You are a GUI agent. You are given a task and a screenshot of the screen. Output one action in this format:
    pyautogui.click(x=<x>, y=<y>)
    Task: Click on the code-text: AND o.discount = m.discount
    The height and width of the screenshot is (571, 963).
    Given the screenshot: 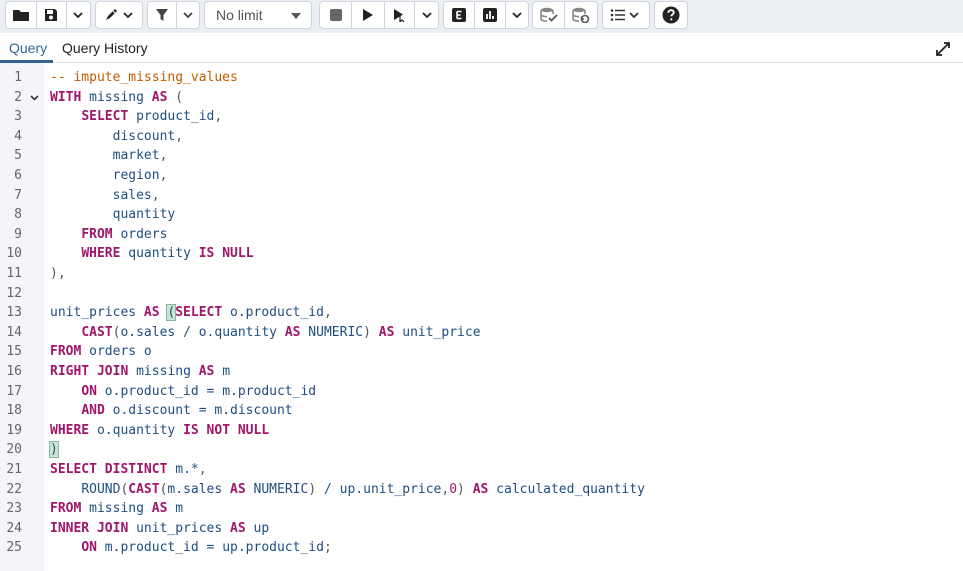 What is the action you would take?
    pyautogui.click(x=171, y=411)
    